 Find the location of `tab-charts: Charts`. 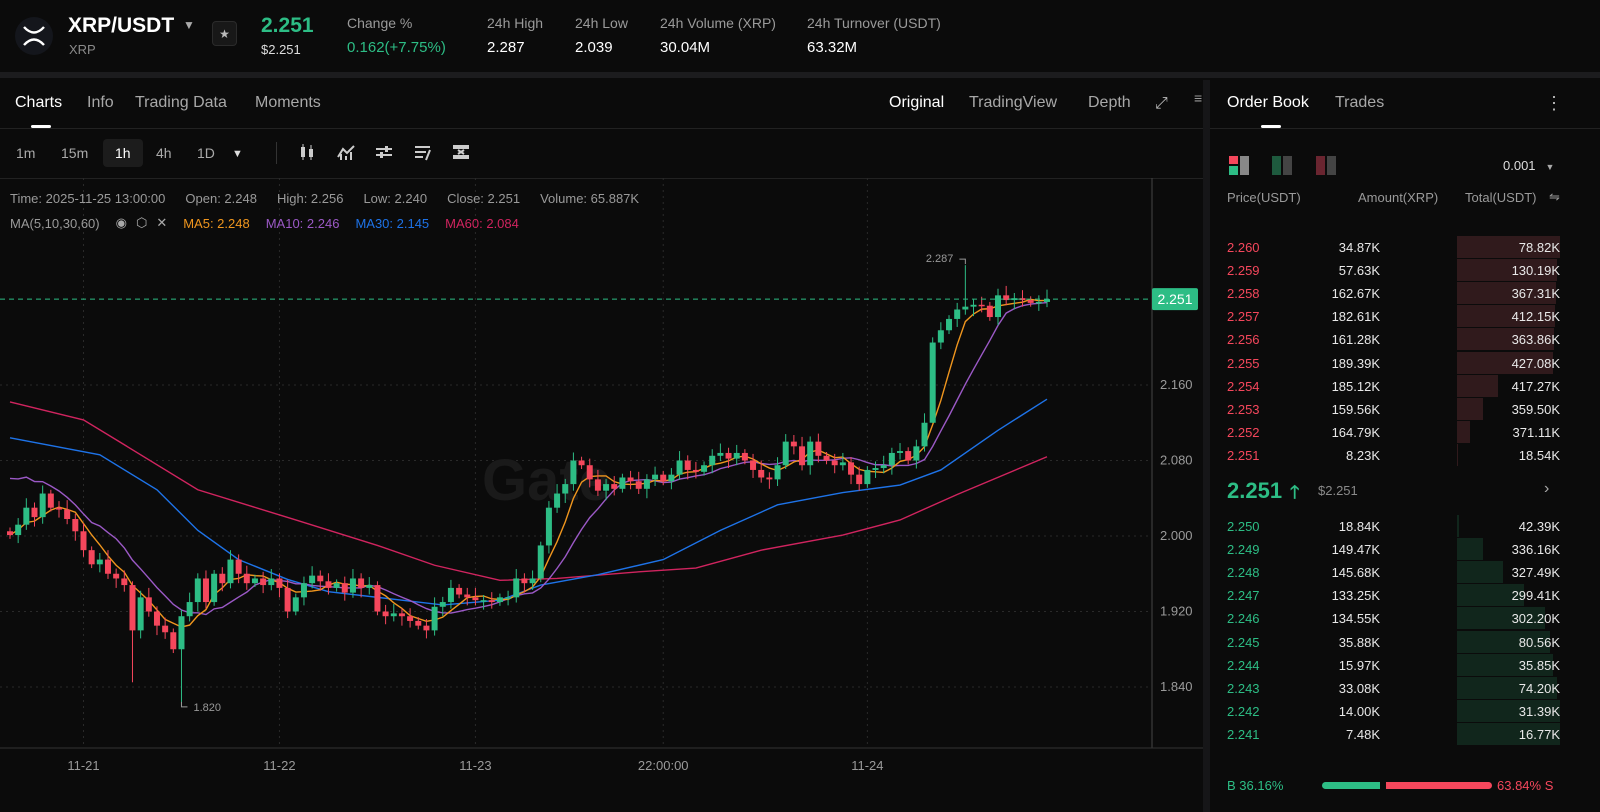

tab-charts: Charts is located at coordinates (38, 103).